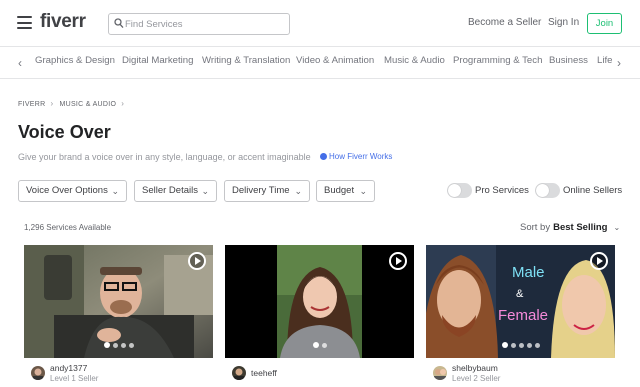  I want to click on chevron-left-icon: ‹, so click(20, 63).